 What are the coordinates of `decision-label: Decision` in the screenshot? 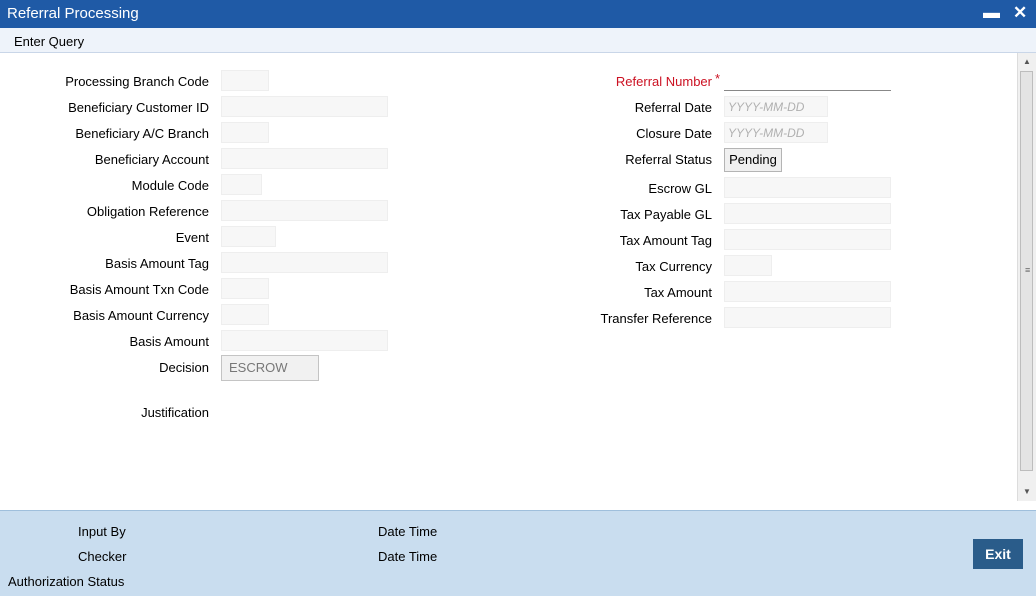 It's located at (184, 367).